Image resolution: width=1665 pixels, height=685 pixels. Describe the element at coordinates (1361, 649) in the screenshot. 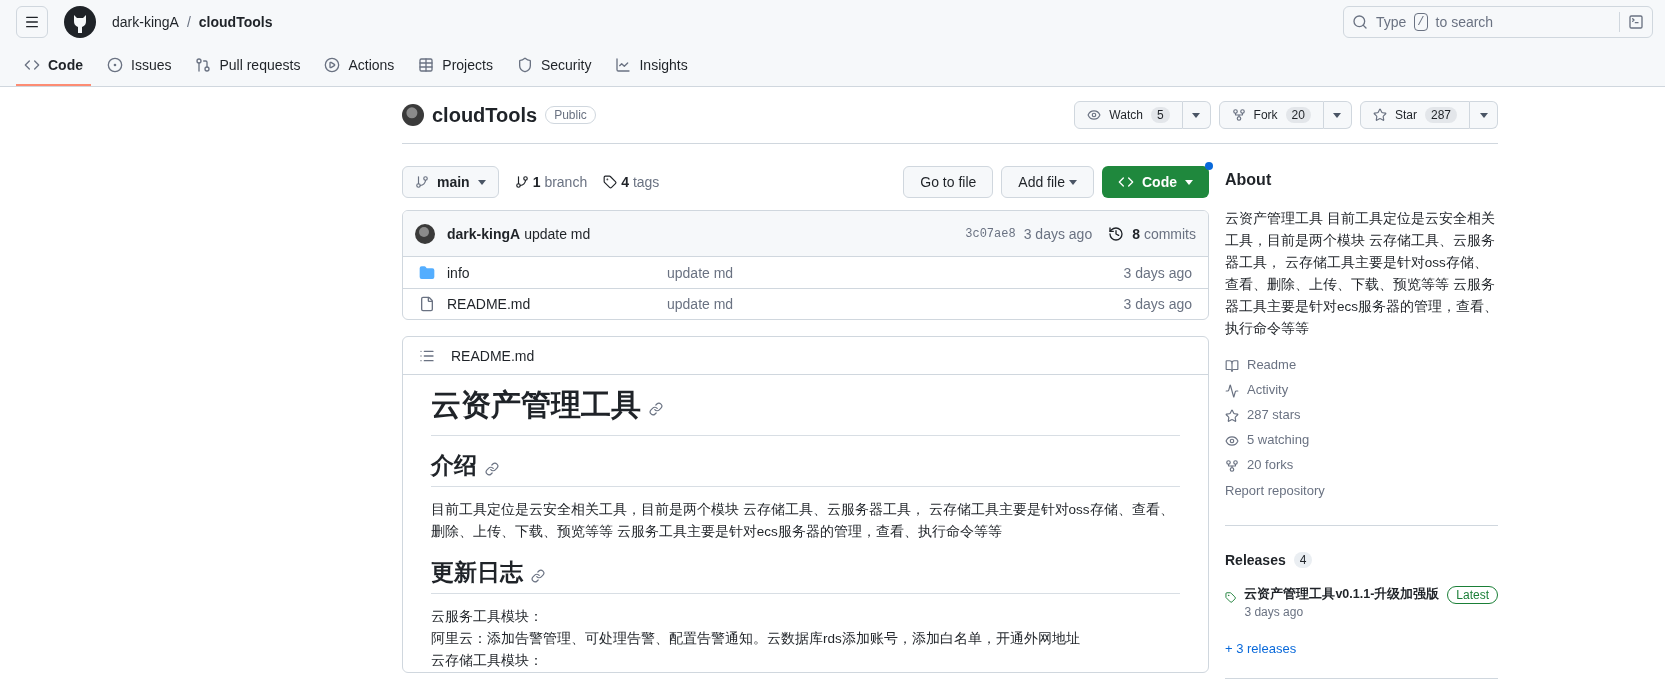

I see `more-releases-link: + 3 releases` at that location.